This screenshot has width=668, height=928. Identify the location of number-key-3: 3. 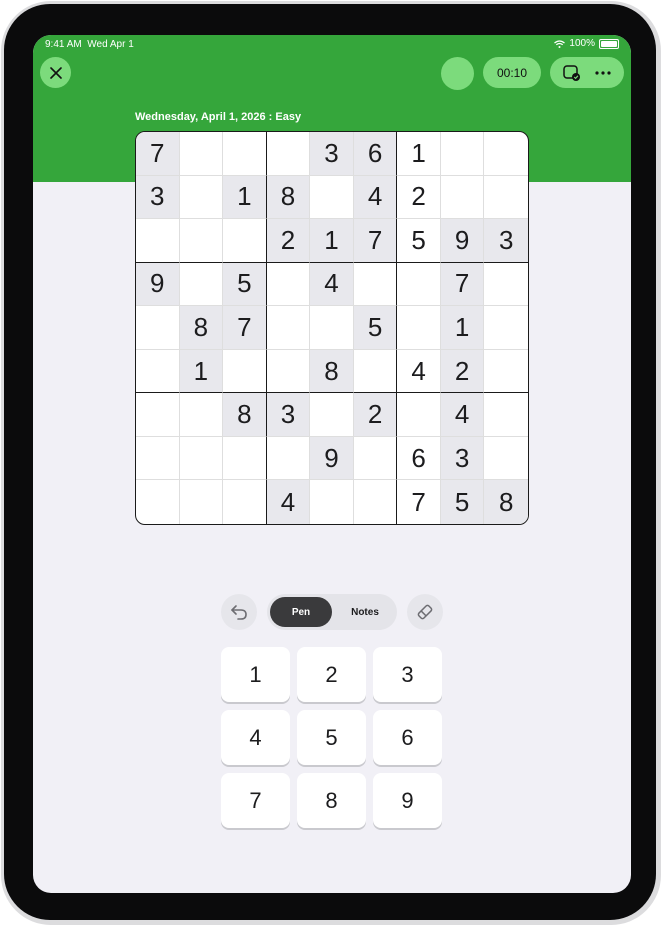
(407, 674).